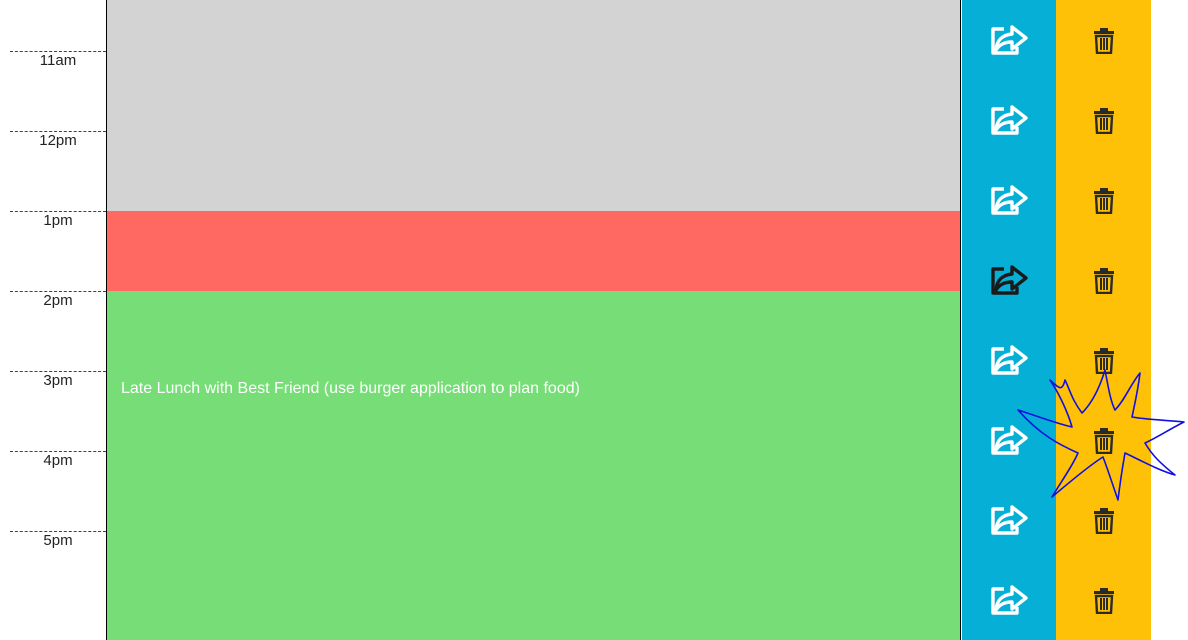 The image size is (1188, 640). What do you see at coordinates (58, 300) in the screenshot?
I see `hour-label: 2pm` at bounding box center [58, 300].